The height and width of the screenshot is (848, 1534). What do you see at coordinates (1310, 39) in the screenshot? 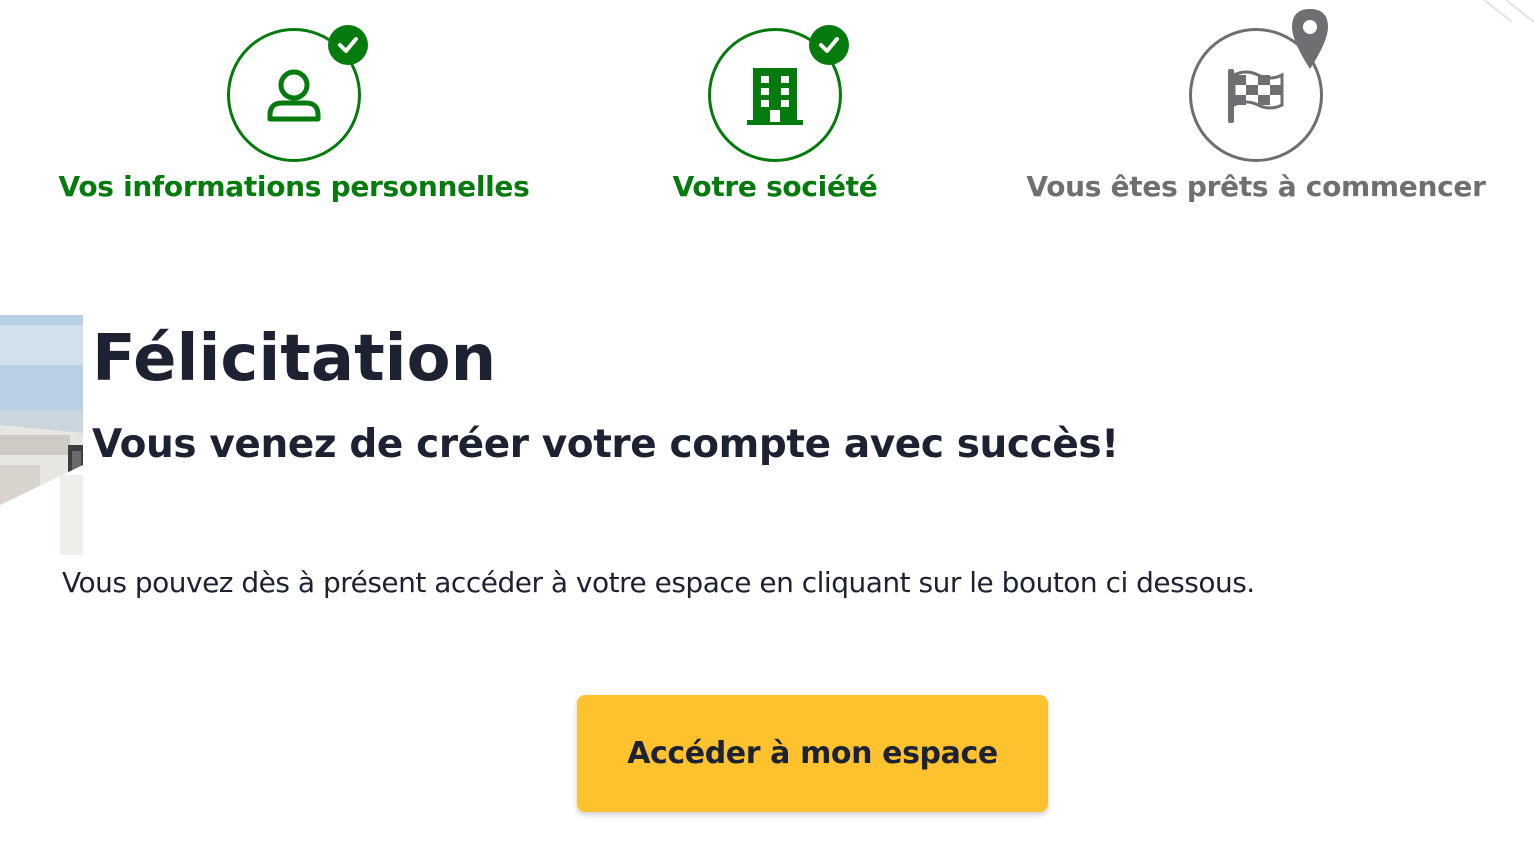
I see `map-pin-icon` at bounding box center [1310, 39].